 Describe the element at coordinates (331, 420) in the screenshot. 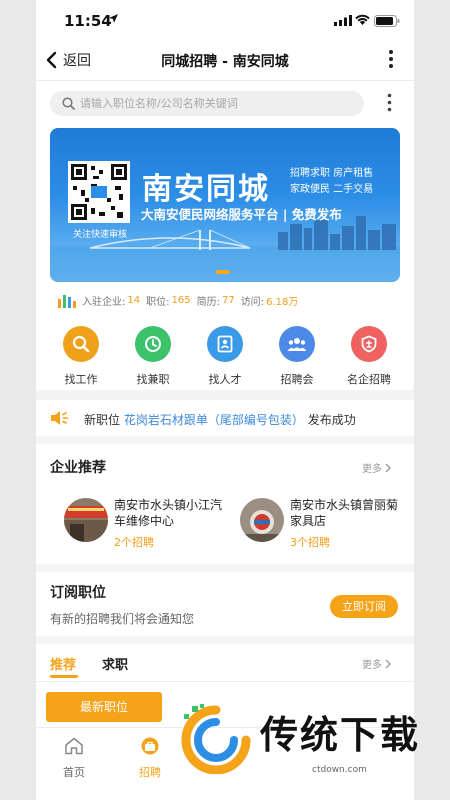

I see `notice-suffix: 发布成功` at that location.